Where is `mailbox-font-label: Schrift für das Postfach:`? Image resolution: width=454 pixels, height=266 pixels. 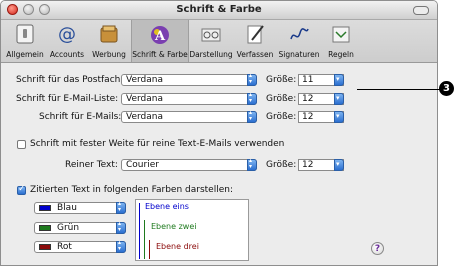 mailbox-font-label: Schrift für das Postfach: is located at coordinates (70, 80).